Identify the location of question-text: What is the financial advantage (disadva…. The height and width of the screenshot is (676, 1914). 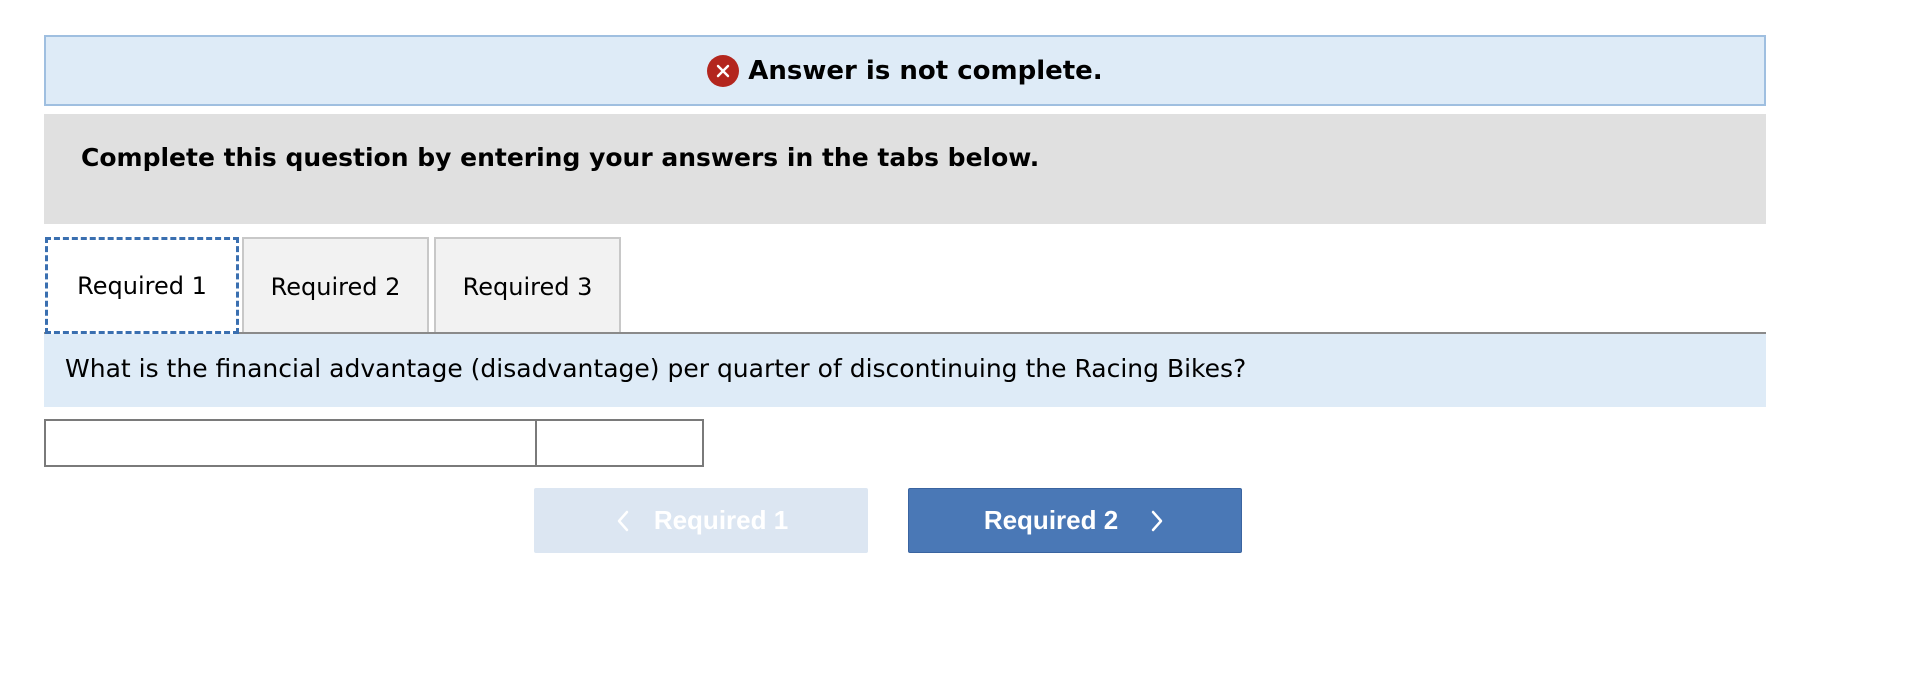
(656, 368).